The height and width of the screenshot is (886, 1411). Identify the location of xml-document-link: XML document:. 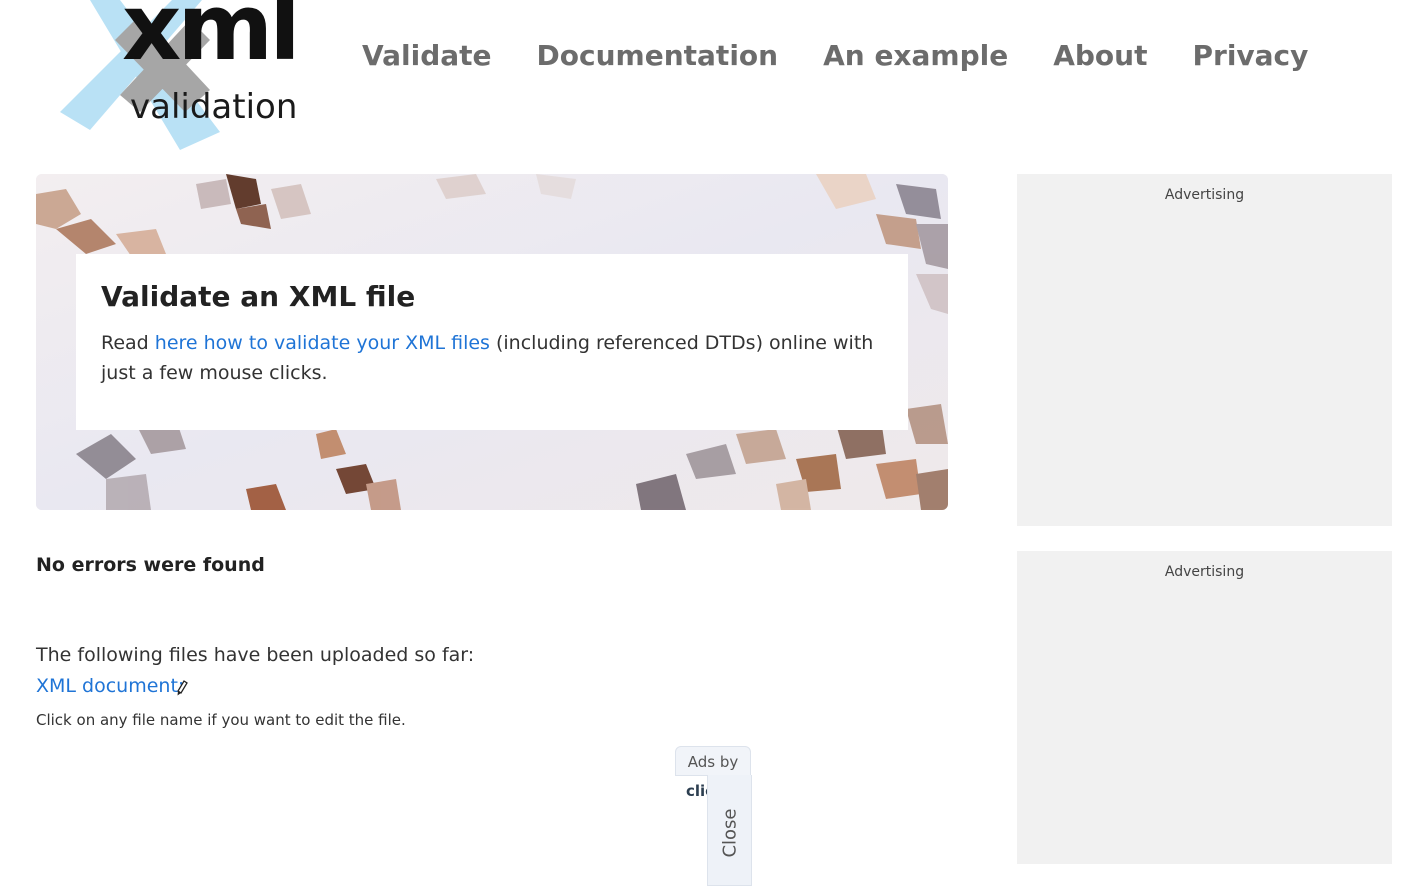
(110, 686).